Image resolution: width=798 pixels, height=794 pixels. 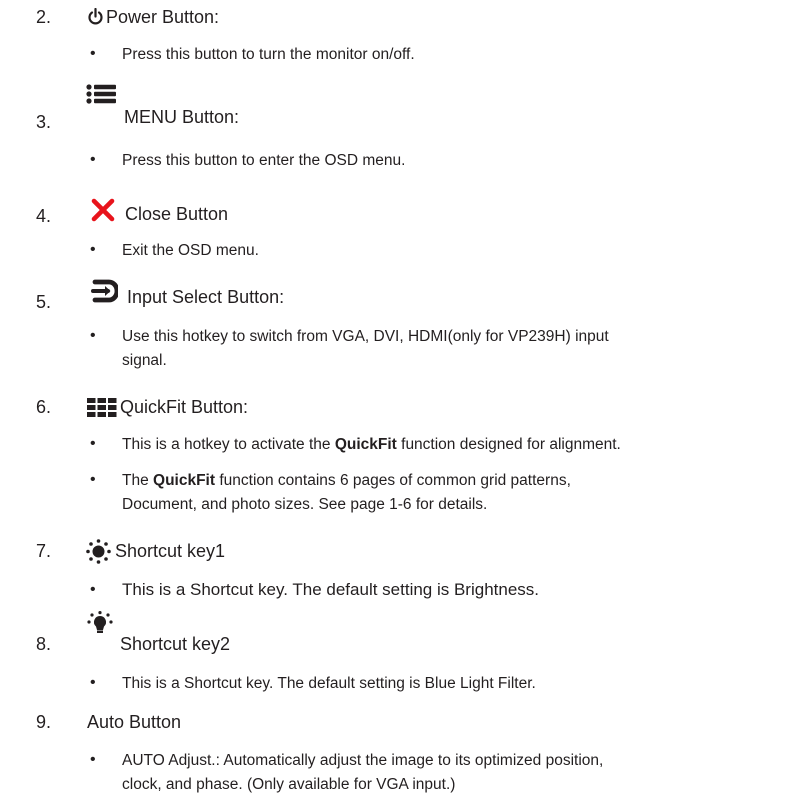 I want to click on menu-icon, so click(x=101, y=94).